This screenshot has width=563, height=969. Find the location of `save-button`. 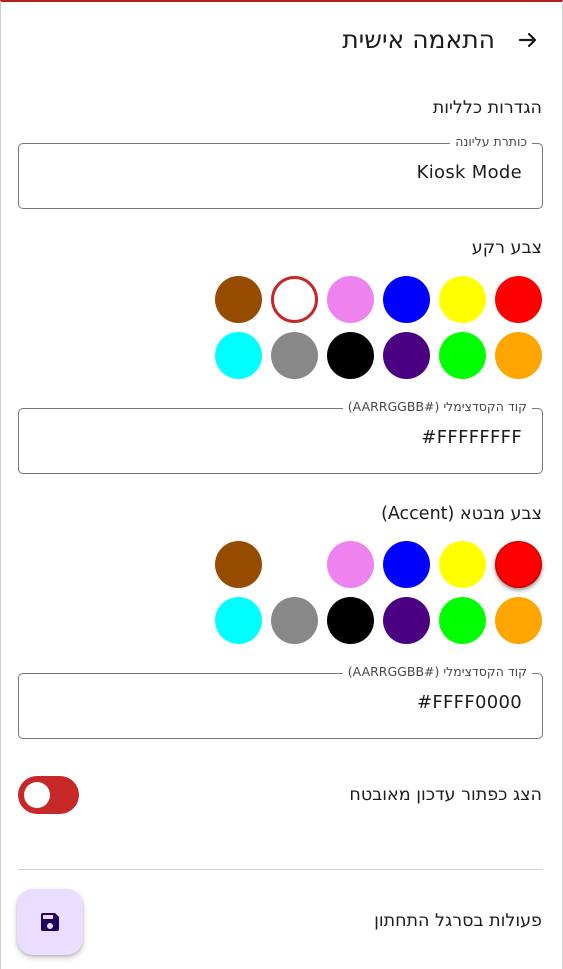

save-button is located at coordinates (50, 922).